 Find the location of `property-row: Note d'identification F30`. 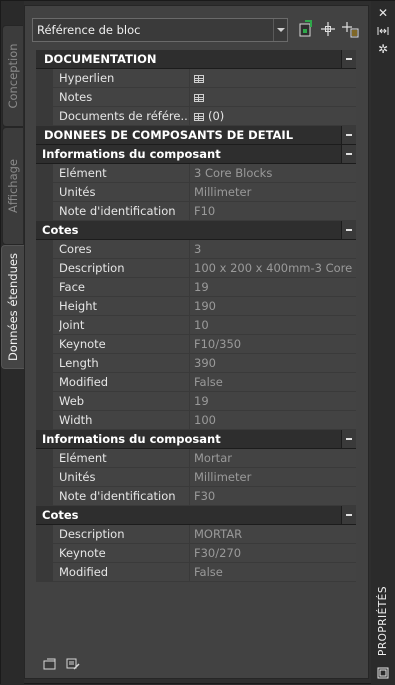

property-row: Note d'identification F30 is located at coordinates (196, 496).